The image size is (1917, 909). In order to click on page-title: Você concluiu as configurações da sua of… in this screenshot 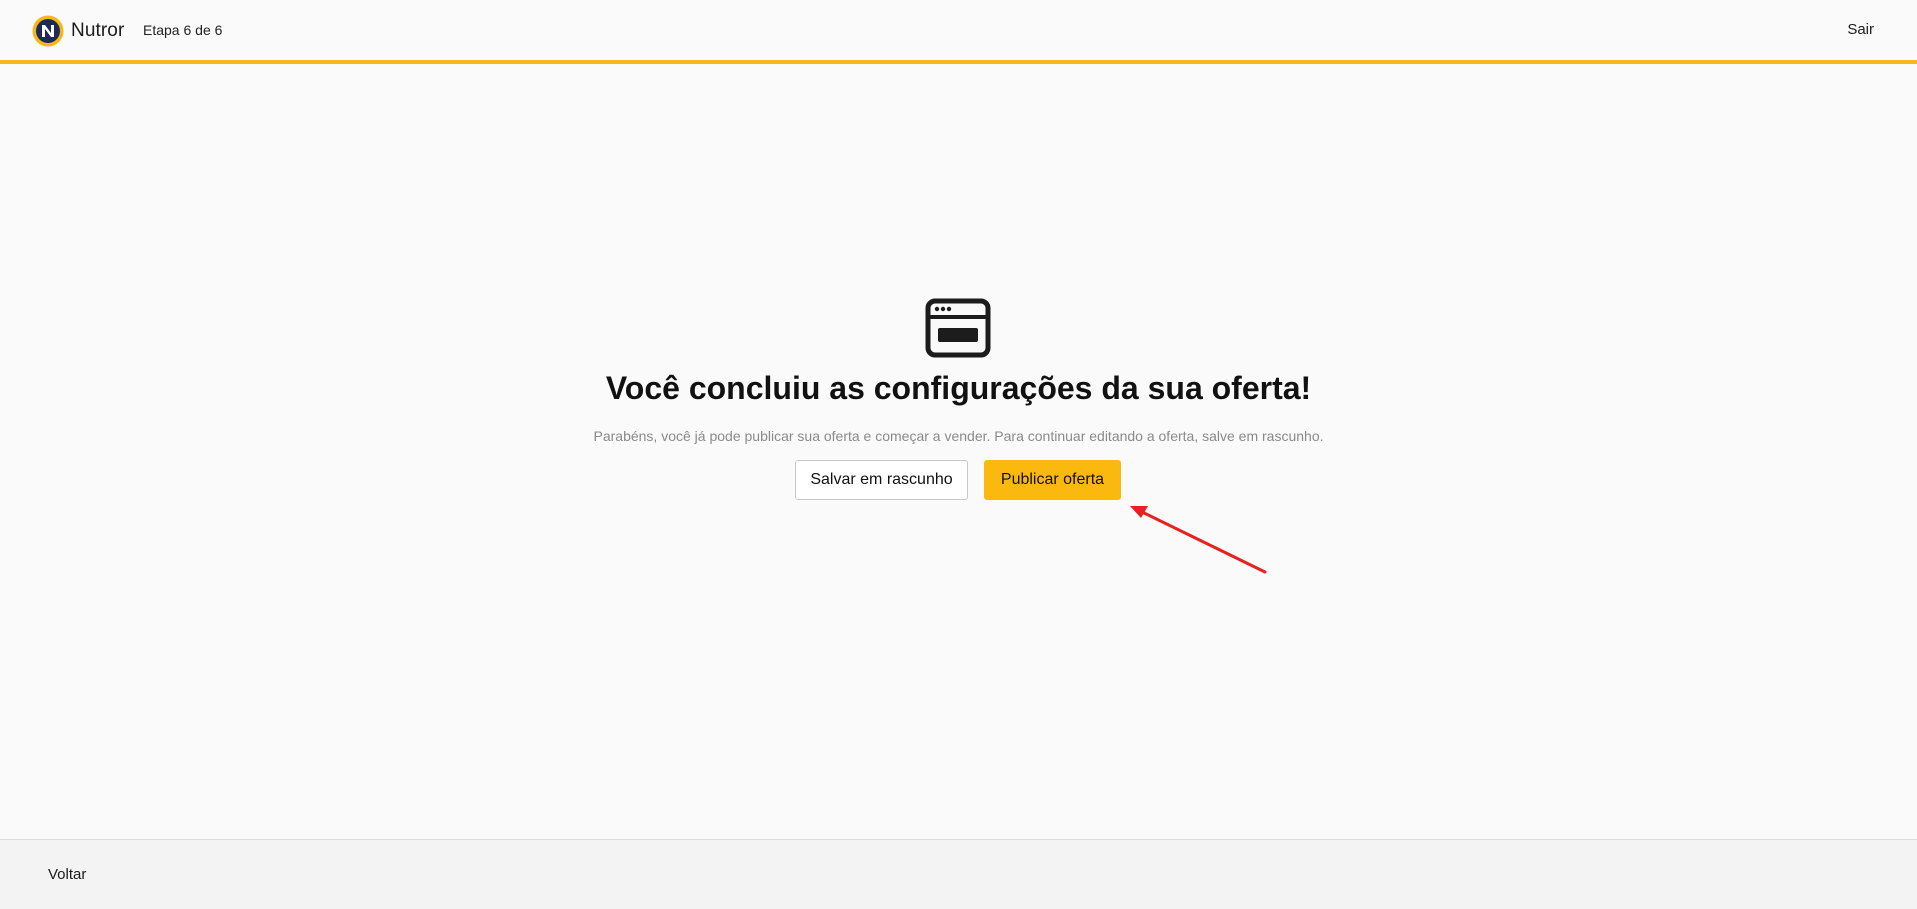, I will do `click(958, 388)`.